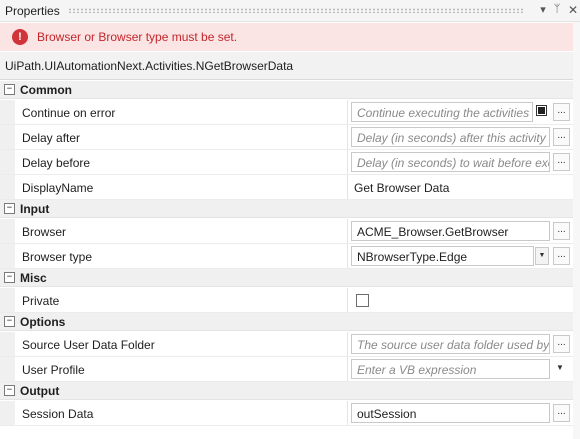 This screenshot has width=580, height=439. Describe the element at coordinates (290, 37) in the screenshot. I see `validation-error-bar: ! Browser or Browser type must be set.` at that location.